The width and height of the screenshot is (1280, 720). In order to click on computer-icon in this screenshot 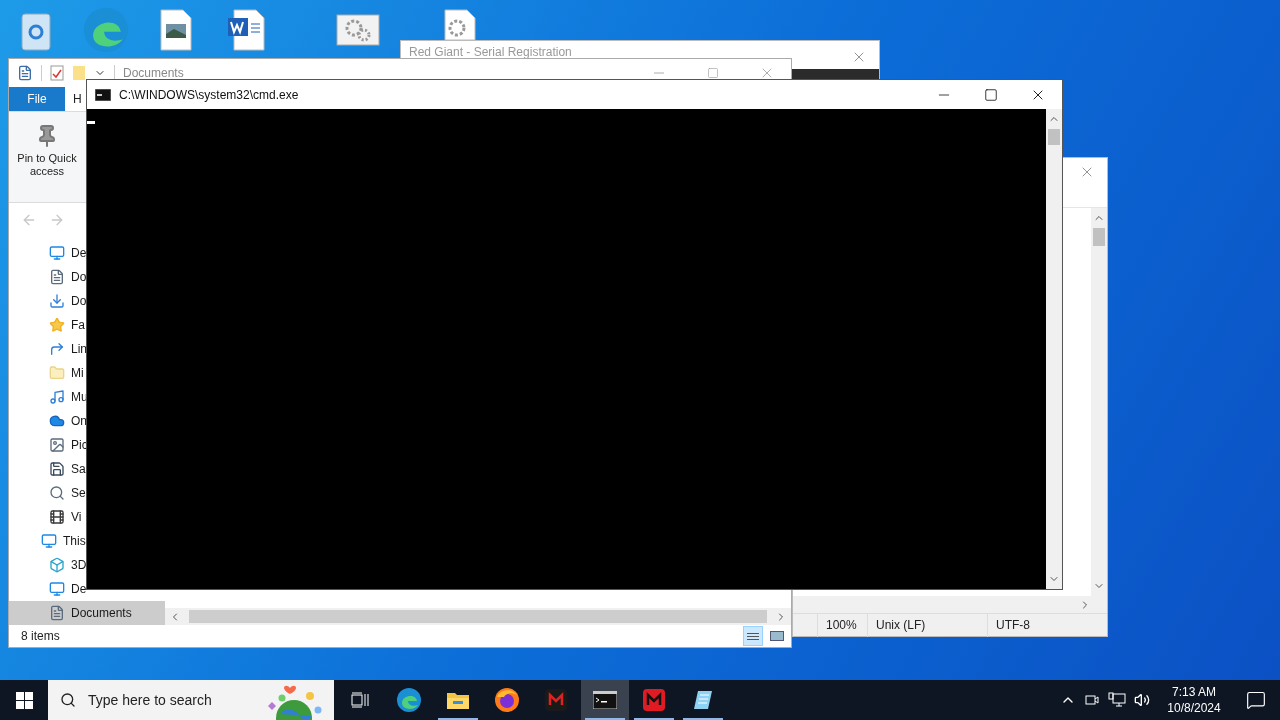, I will do `click(49, 541)`.